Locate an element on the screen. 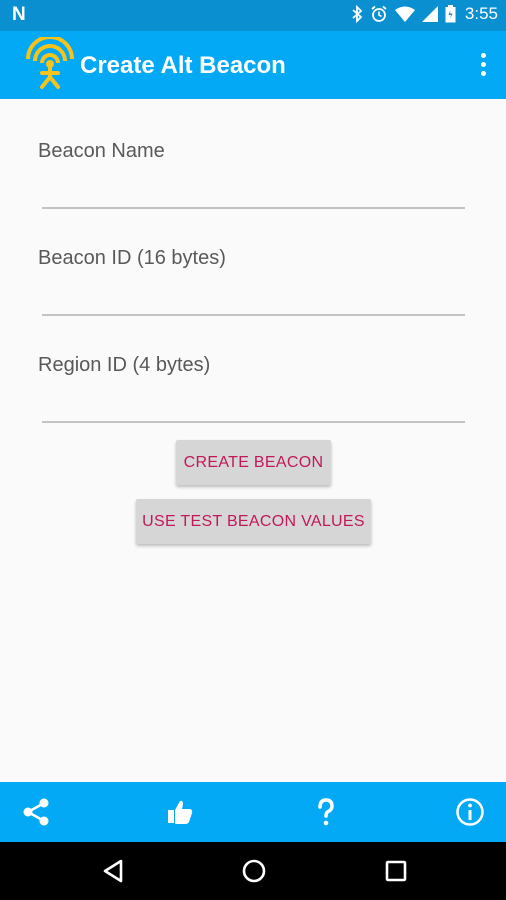 The width and height of the screenshot is (506, 900). share-icon is located at coordinates (36, 812).